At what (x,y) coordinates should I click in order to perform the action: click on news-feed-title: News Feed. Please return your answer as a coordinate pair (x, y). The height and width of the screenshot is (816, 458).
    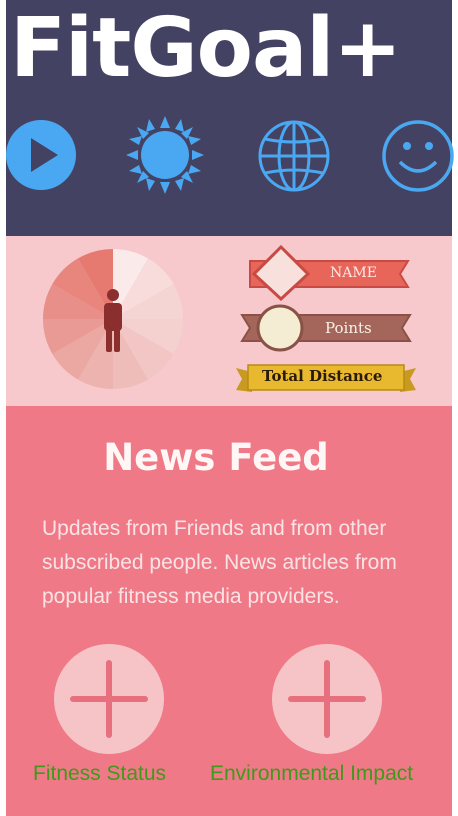
    Looking at the image, I should click on (216, 457).